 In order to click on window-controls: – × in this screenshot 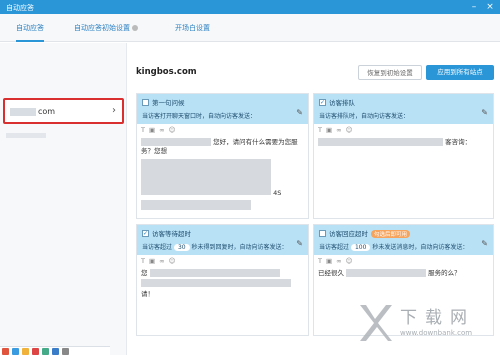, I will do `click(482, 7)`.